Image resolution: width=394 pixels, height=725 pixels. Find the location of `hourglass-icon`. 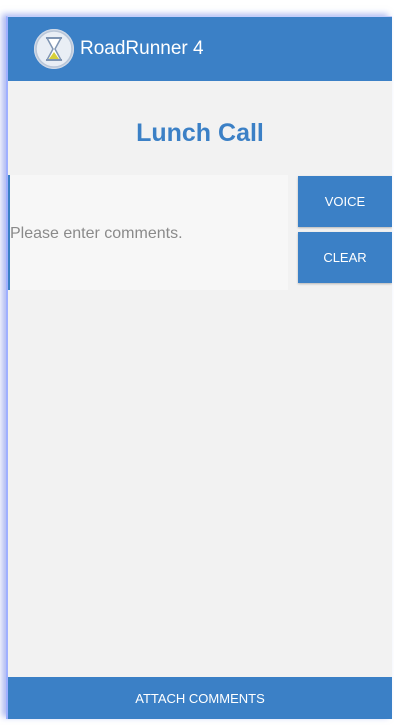

hourglass-icon is located at coordinates (54, 49).